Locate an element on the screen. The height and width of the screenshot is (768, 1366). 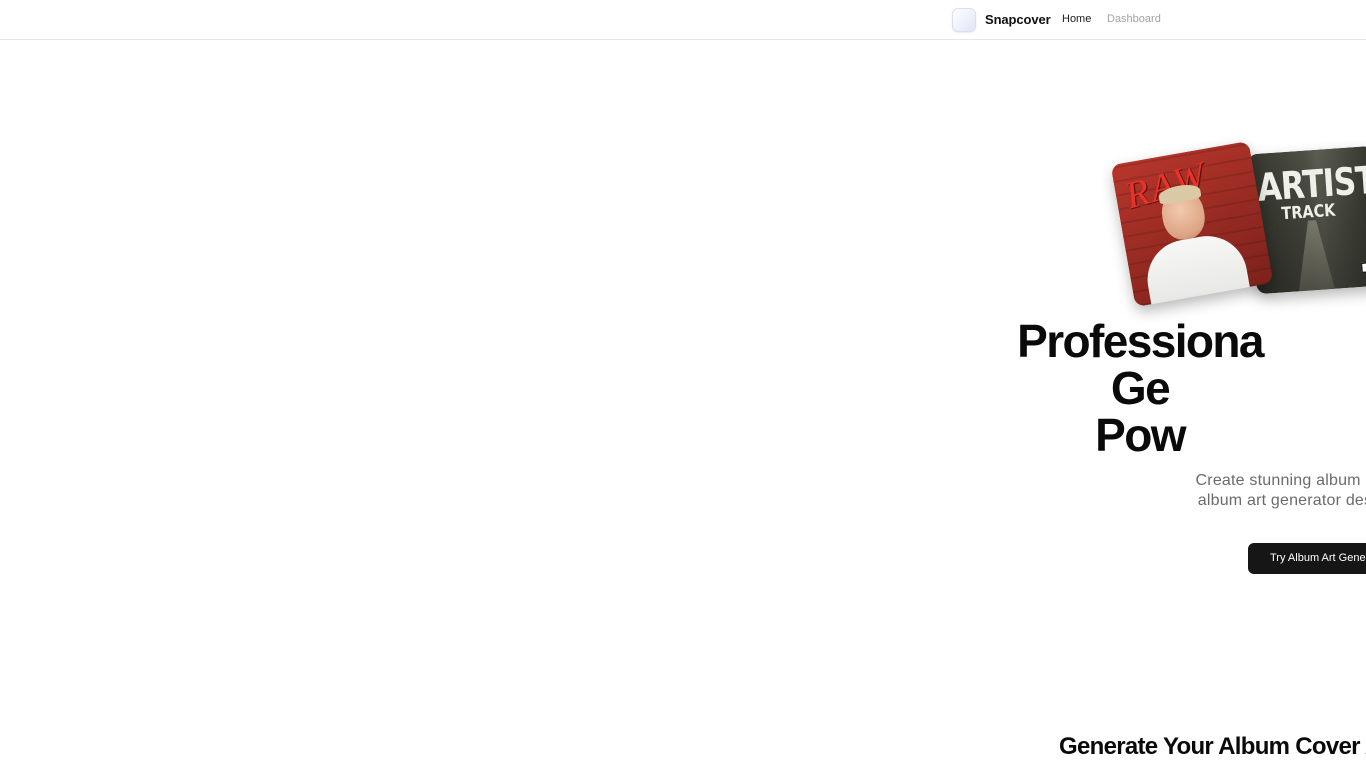
cover-track-subtitle: TRACK is located at coordinates (1308, 212).